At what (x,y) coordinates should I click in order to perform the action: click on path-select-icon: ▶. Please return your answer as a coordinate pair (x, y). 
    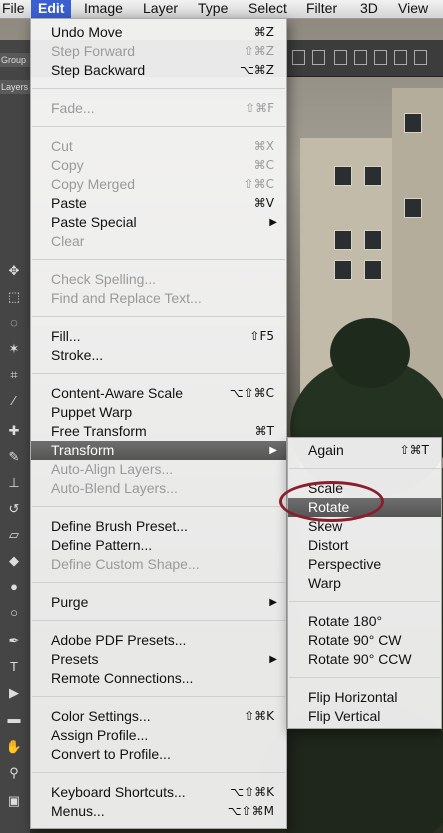
    Looking at the image, I should click on (14, 693).